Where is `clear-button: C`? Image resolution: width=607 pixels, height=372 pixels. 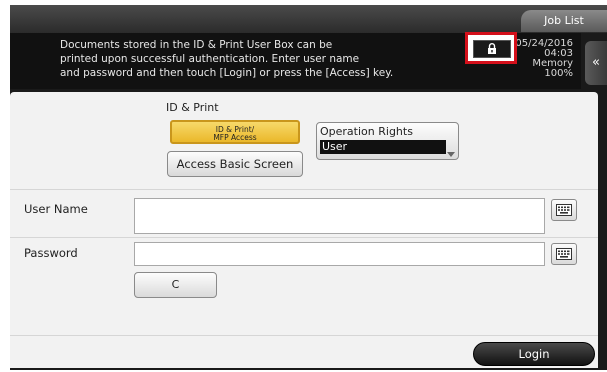
clear-button: C is located at coordinates (175, 285).